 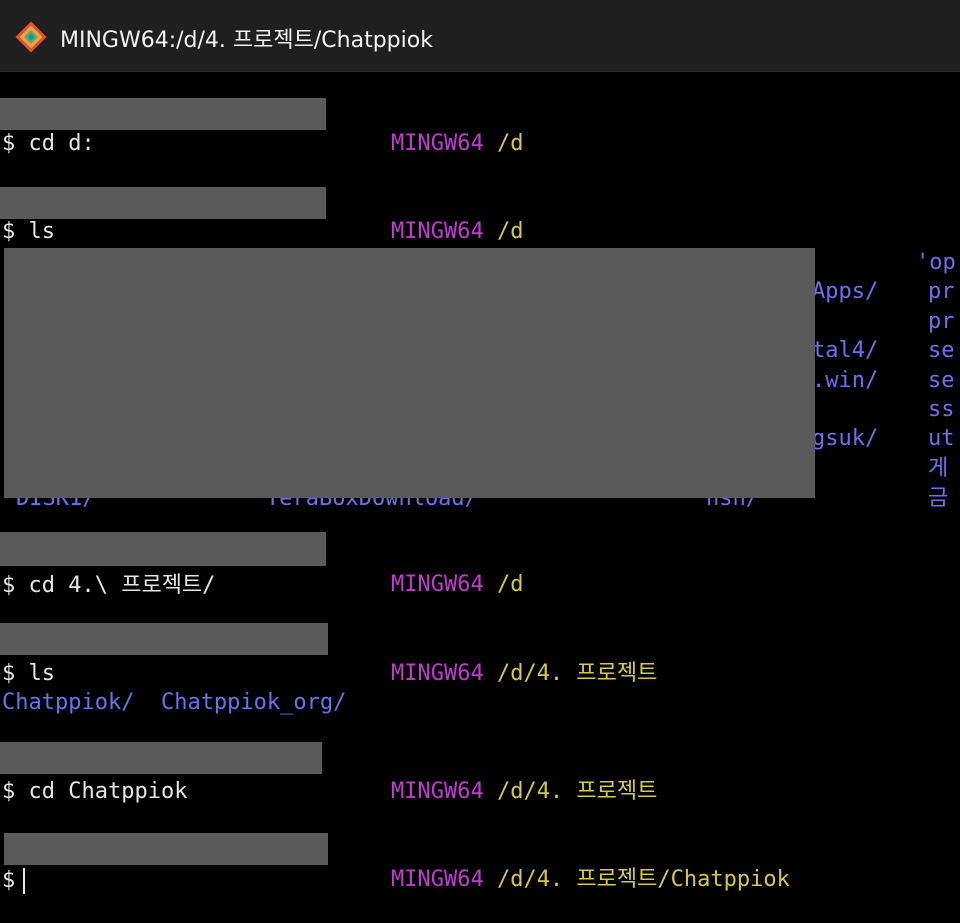 What do you see at coordinates (68, 702) in the screenshot?
I see `dir-entry: Chatppiok/` at bounding box center [68, 702].